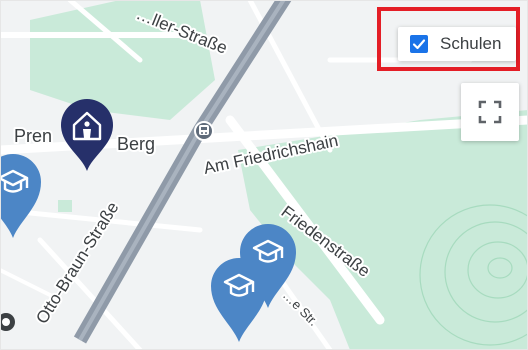 The height and width of the screenshot is (350, 528). What do you see at coordinates (239, 300) in the screenshot?
I see `map-marker-school-bottom` at bounding box center [239, 300].